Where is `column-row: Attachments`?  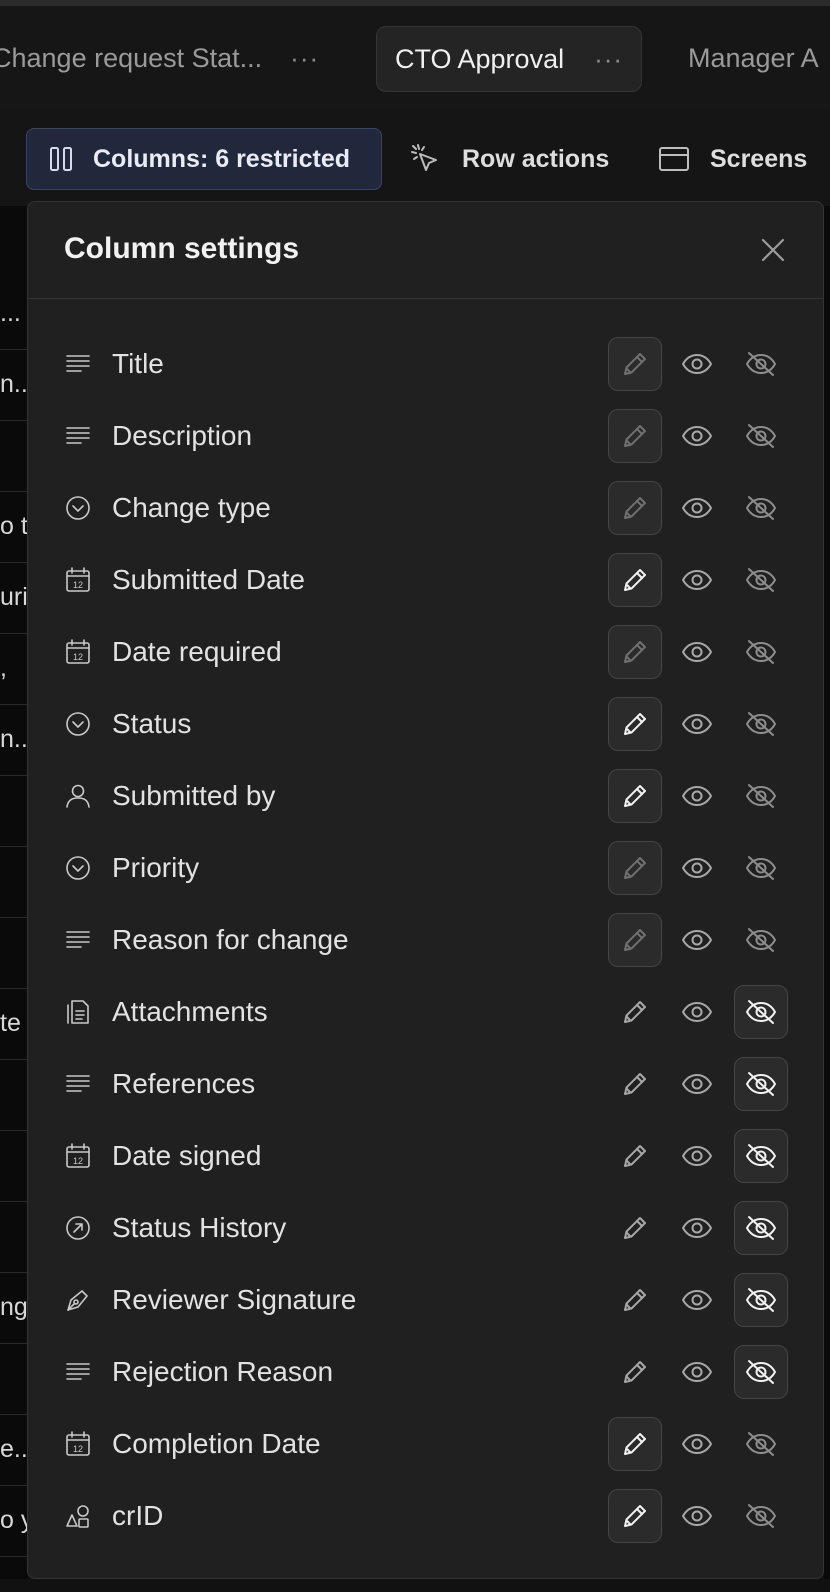
column-row: Attachments is located at coordinates (425, 1012).